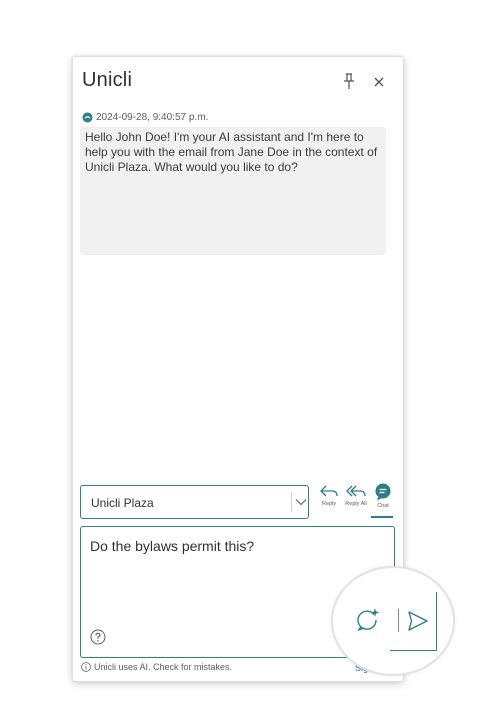 Image resolution: width=480 pixels, height=720 pixels. Describe the element at coordinates (398, 620) in the screenshot. I see `send-divider` at that location.